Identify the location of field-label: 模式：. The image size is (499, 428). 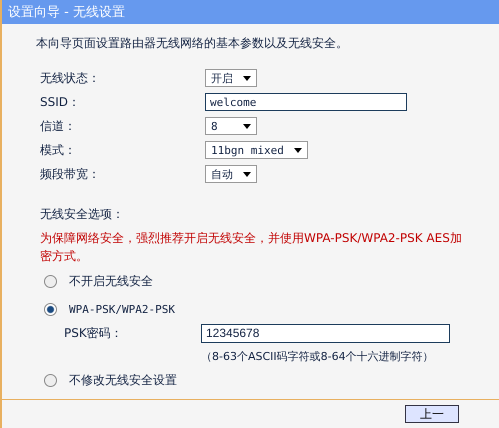
(58, 150).